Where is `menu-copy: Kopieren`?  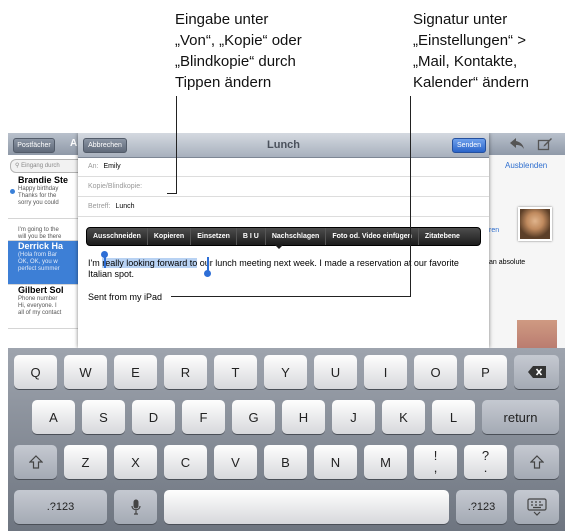 menu-copy: Kopieren is located at coordinates (170, 236).